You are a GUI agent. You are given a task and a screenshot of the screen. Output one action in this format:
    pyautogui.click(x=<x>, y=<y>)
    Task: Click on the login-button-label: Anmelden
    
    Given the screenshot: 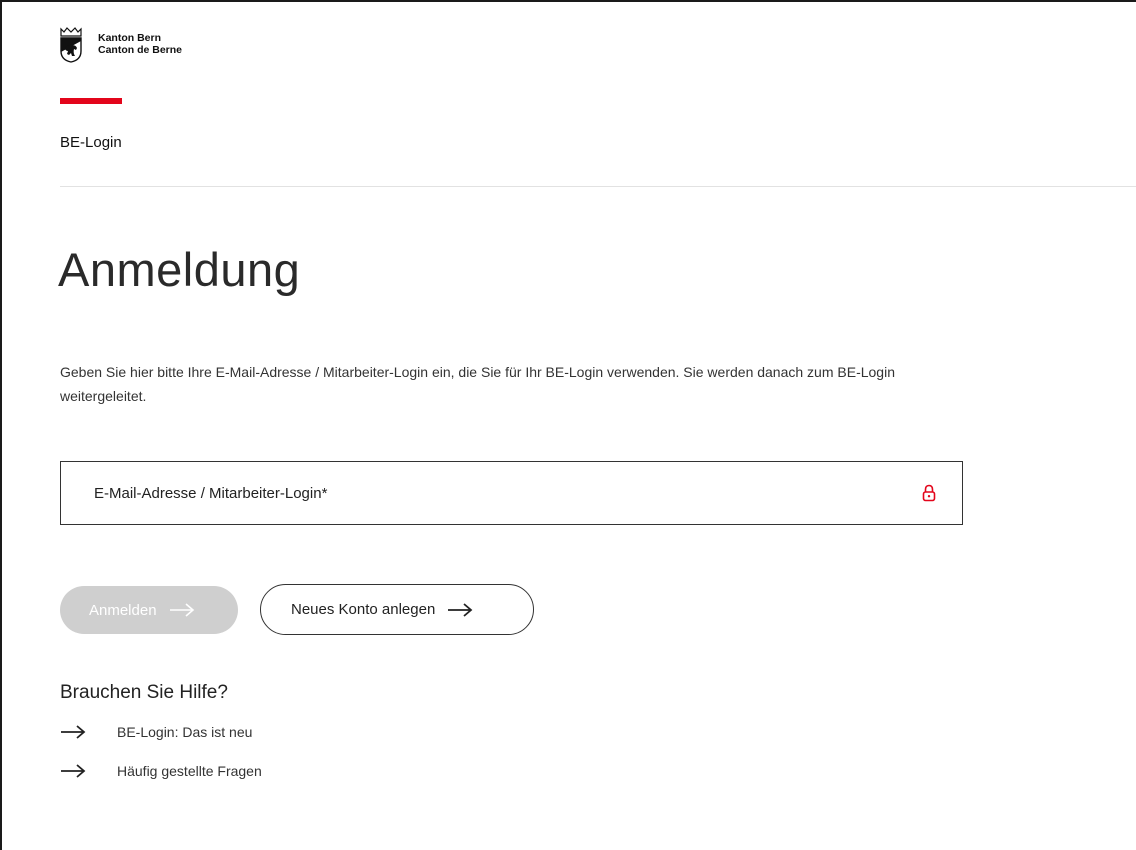 What is the action you would take?
    pyautogui.click(x=123, y=610)
    